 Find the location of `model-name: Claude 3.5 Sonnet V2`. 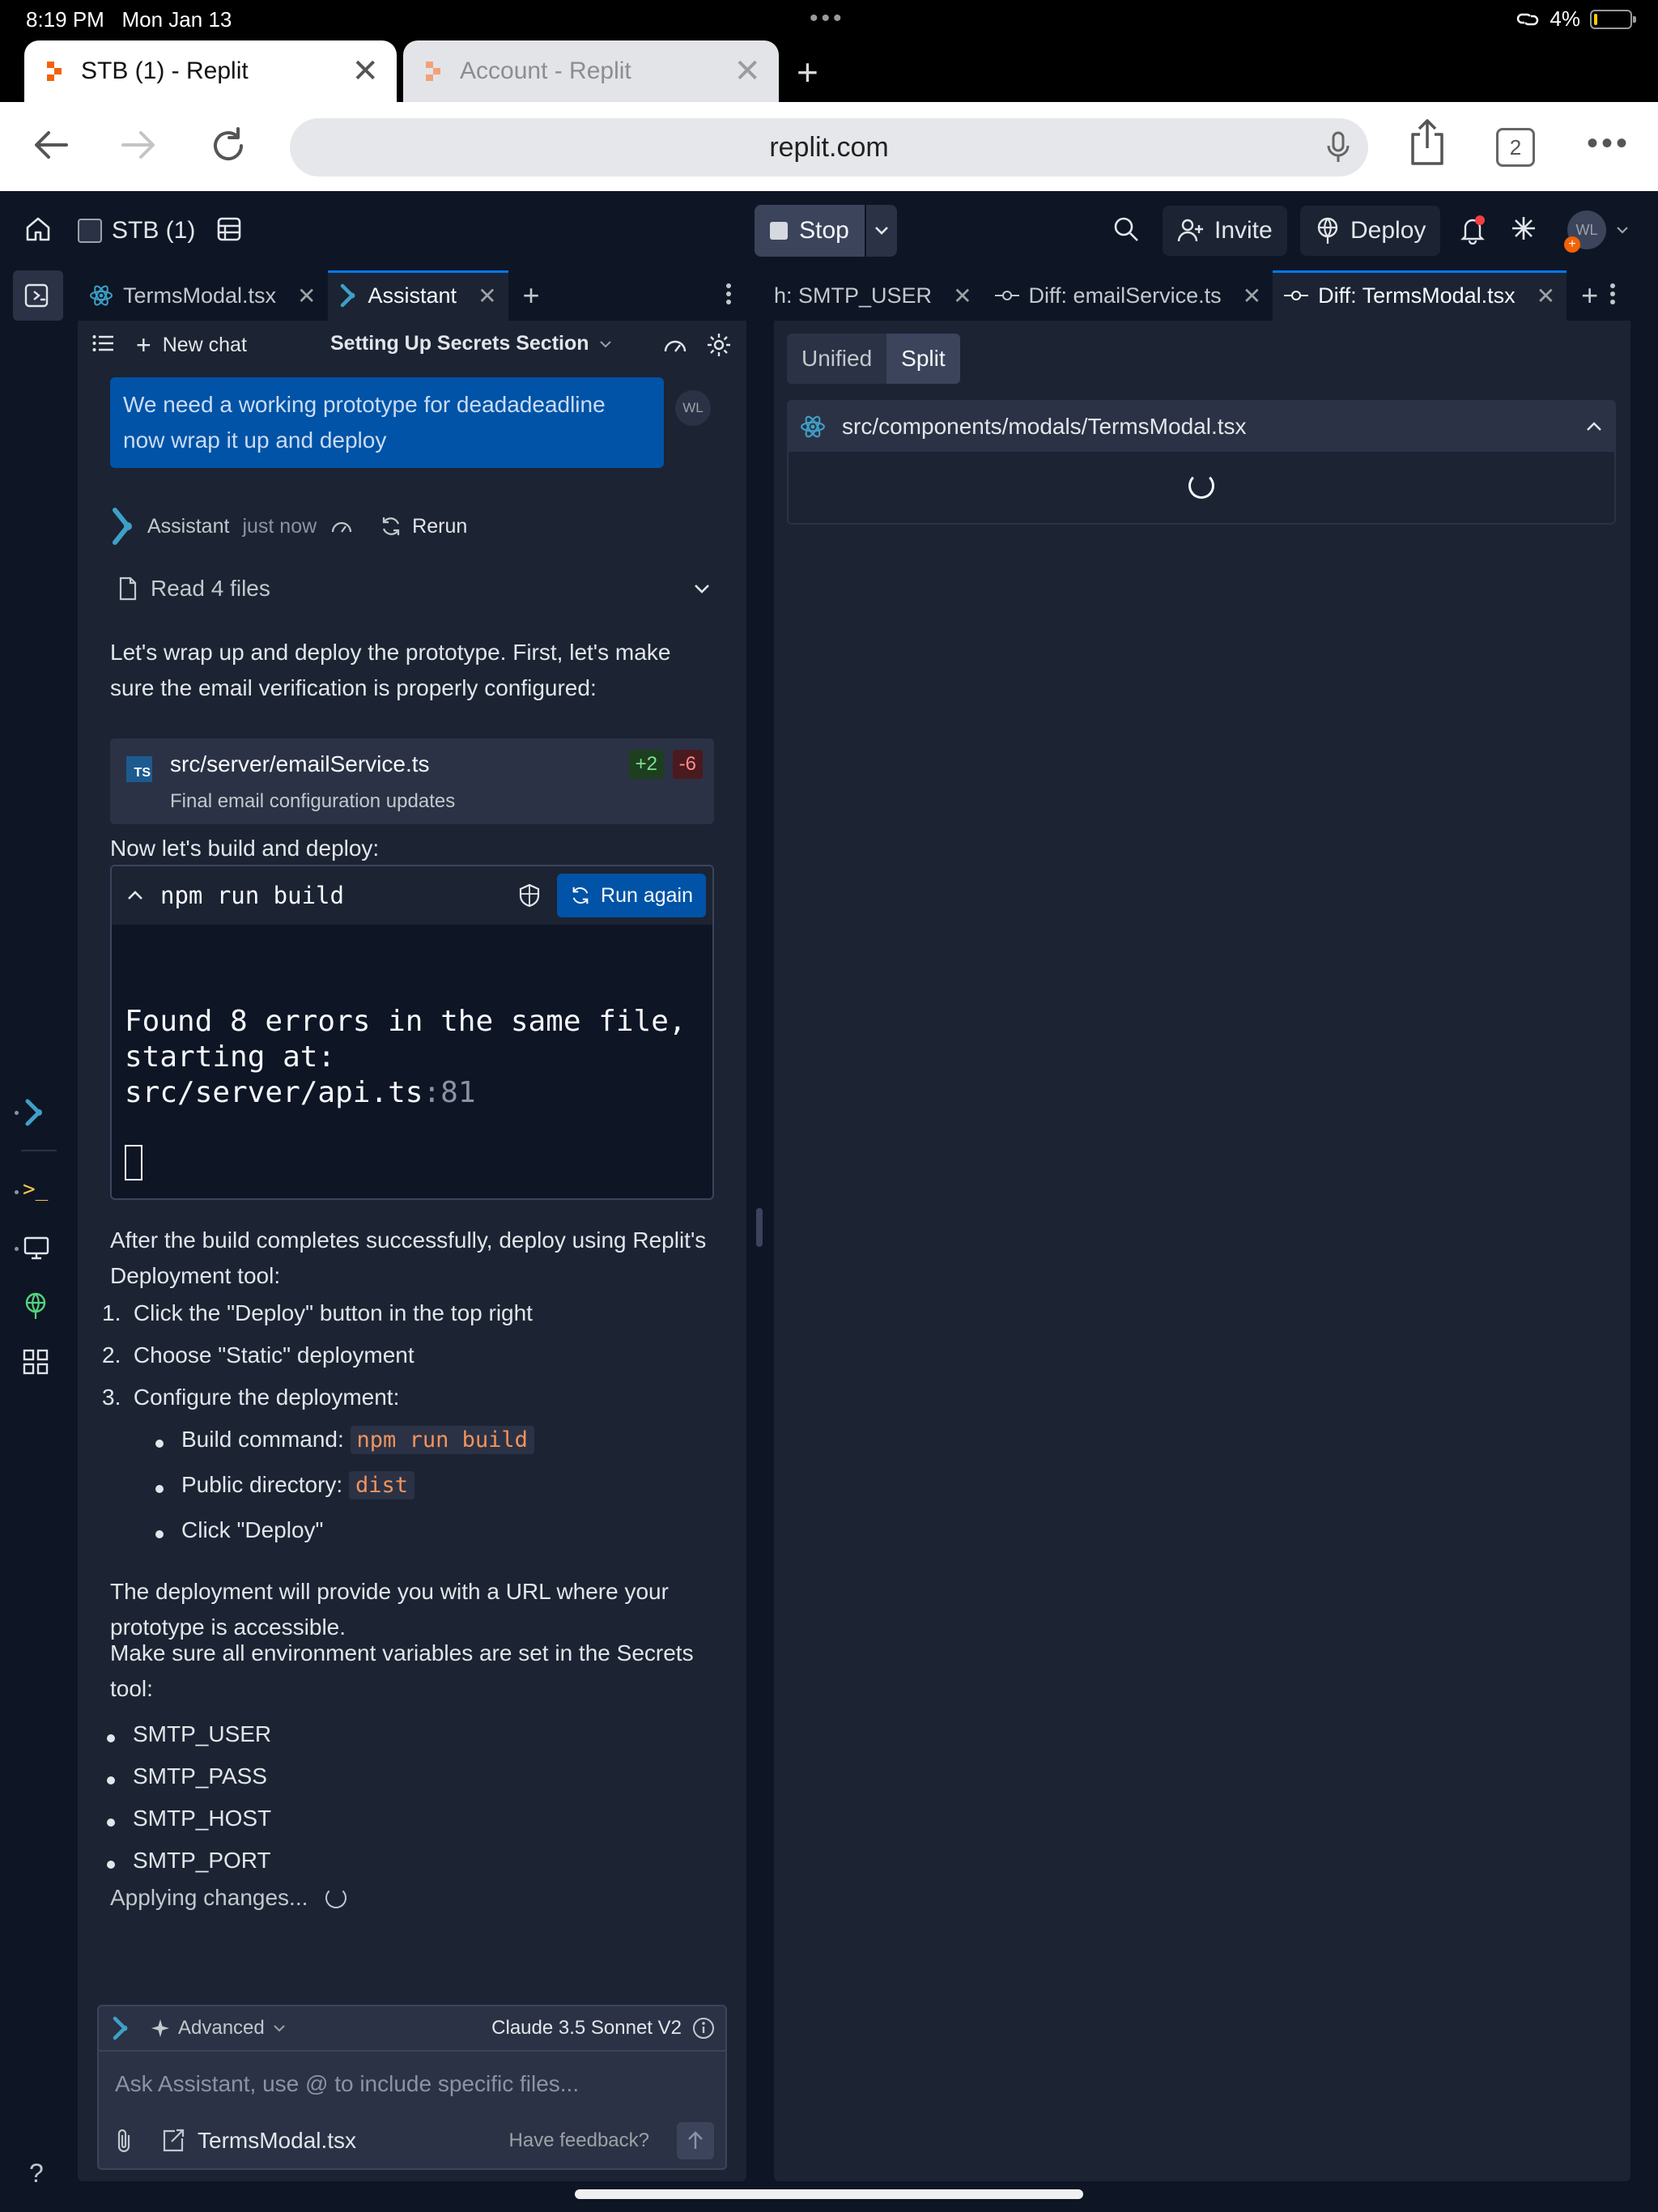

model-name: Claude 3.5 Sonnet V2 is located at coordinates (586, 2029).